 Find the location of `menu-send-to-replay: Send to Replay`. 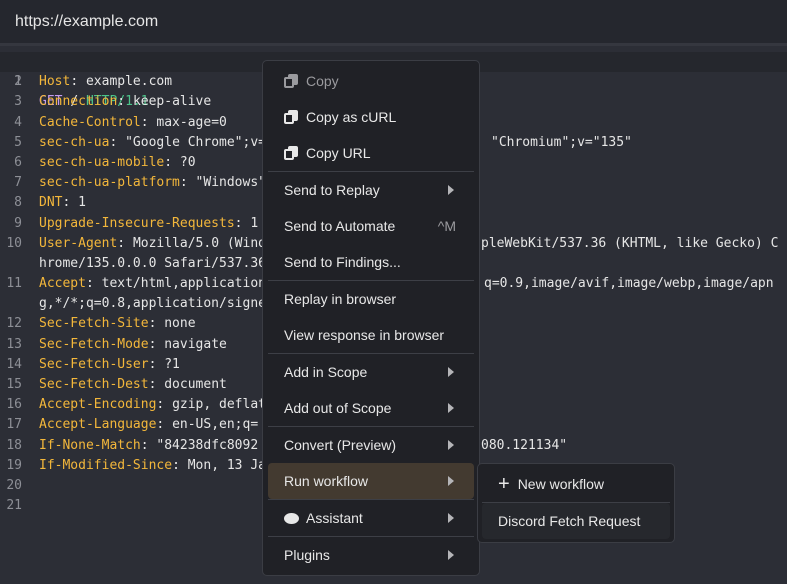

menu-send-to-replay: Send to Replay is located at coordinates (371, 190).